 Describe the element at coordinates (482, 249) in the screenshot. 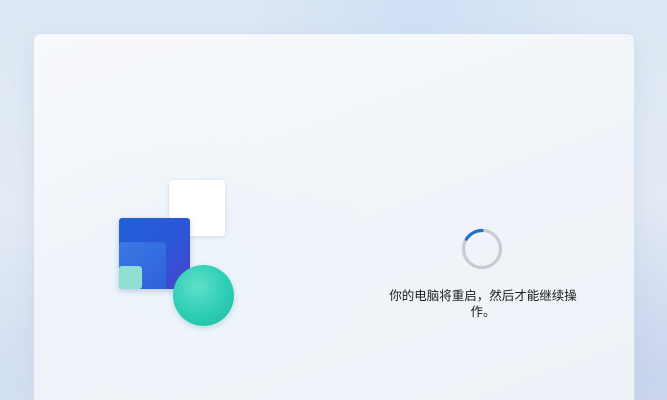

I see `loading-spinner-icon` at that location.